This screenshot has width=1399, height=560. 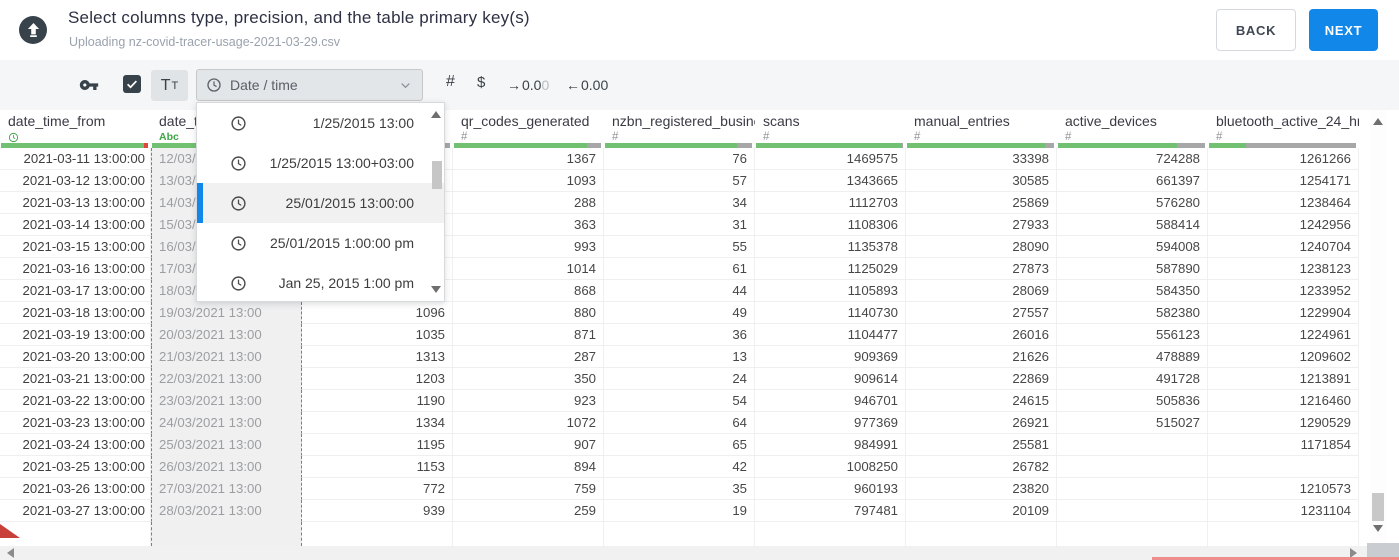 What do you see at coordinates (679, 203) in the screenshot?
I see `table-cell: 34` at bounding box center [679, 203].